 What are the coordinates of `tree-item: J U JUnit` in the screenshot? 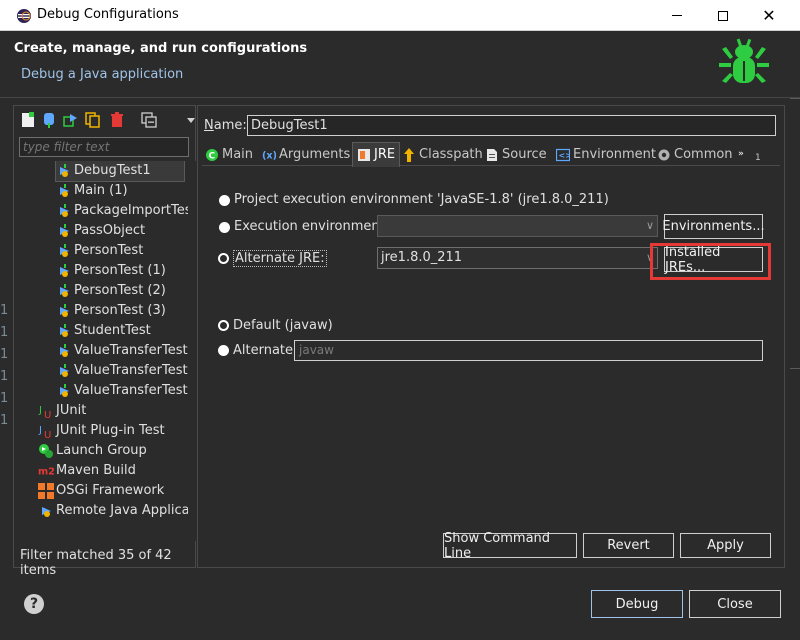 It's located at (62, 411).